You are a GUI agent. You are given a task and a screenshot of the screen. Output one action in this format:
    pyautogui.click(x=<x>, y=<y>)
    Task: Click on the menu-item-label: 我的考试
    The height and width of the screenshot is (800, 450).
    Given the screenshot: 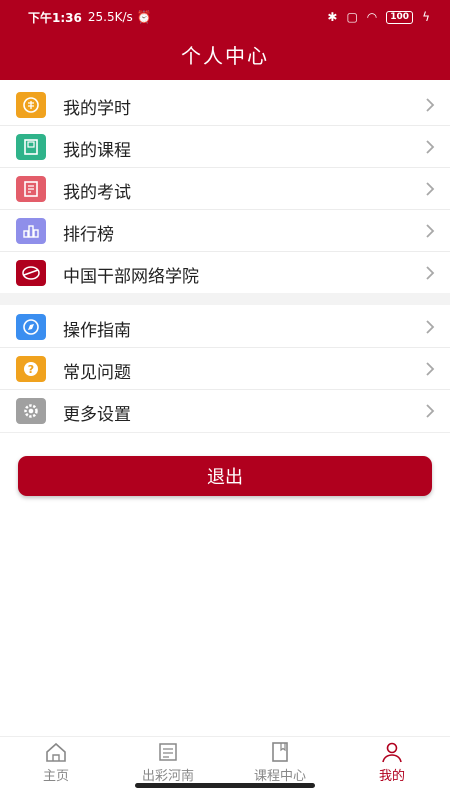 What is the action you would take?
    pyautogui.click(x=97, y=193)
    